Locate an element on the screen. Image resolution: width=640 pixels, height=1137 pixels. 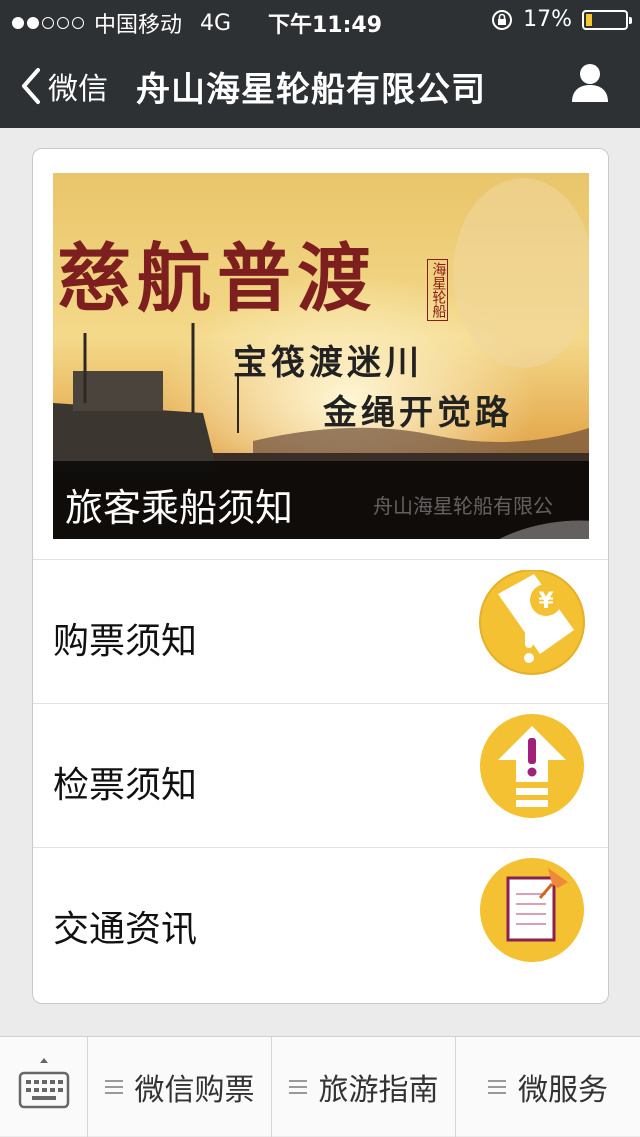
list-item-label: 购票须知 is located at coordinates (125, 641).